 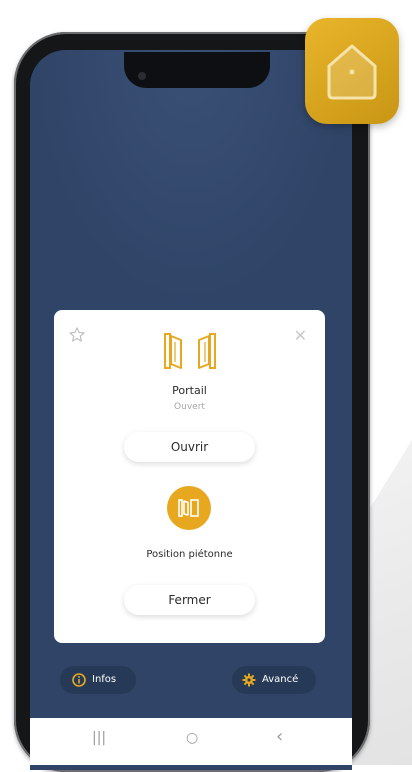 I want to click on info-icon, so click(x=79, y=680).